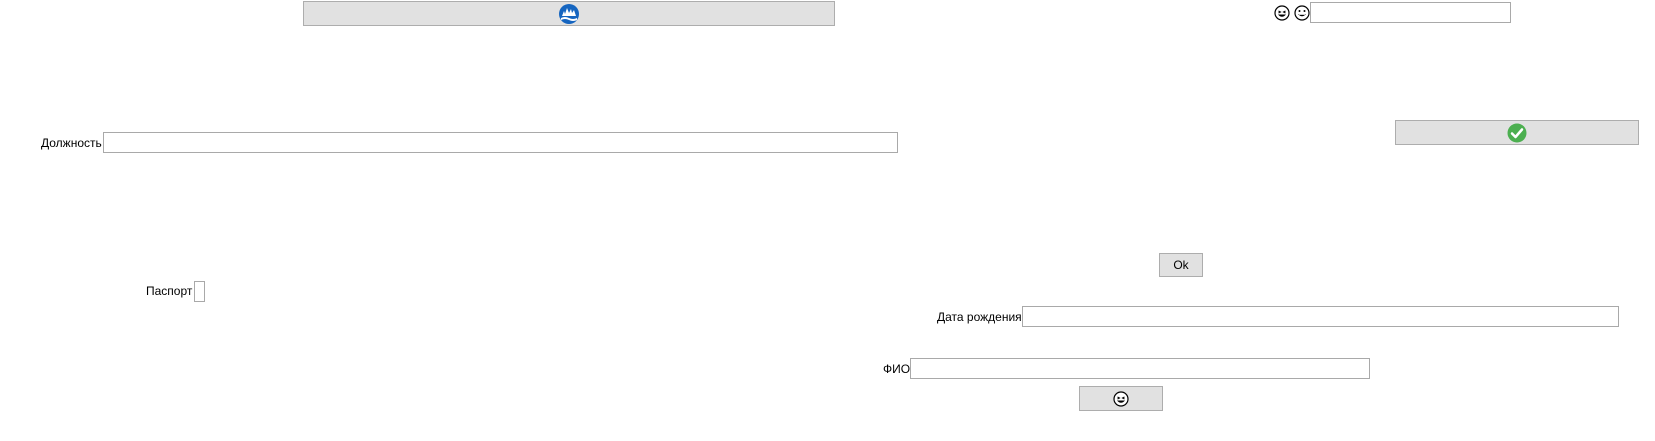  I want to click on grin-icon, so click(1302, 13).